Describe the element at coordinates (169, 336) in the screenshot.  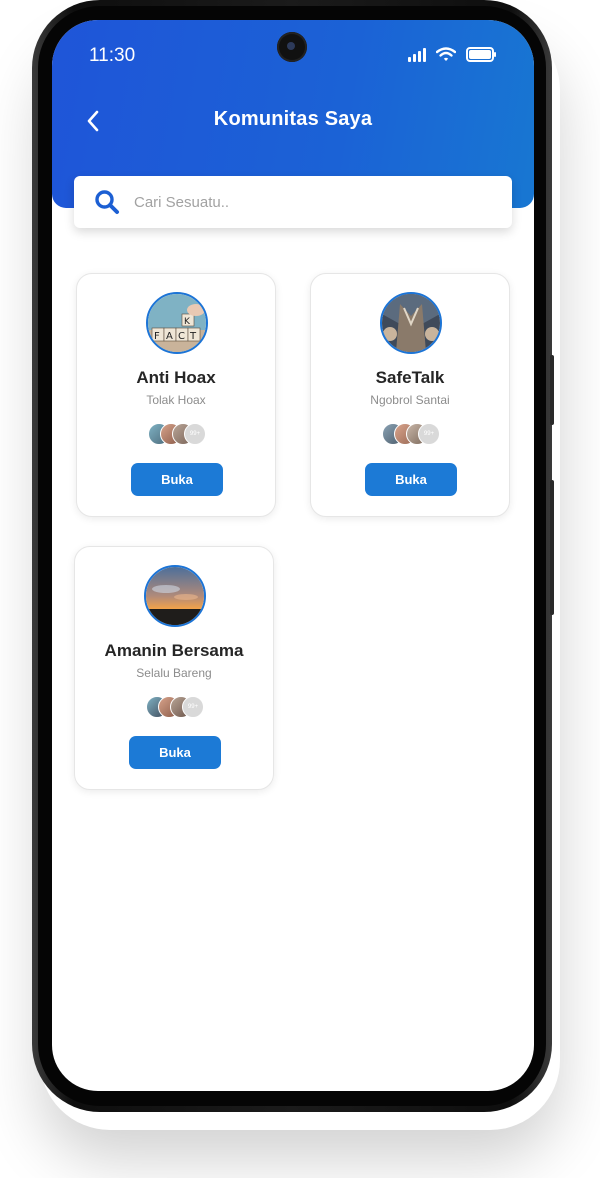
I see `svg-text: A` at that location.